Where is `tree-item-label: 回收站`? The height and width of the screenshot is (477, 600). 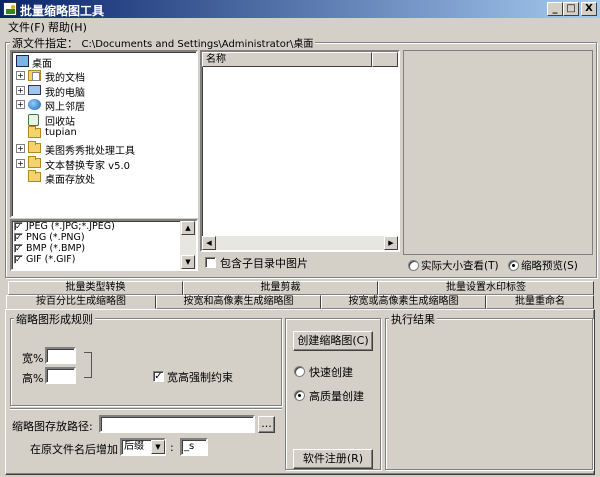 tree-item-label: 回收站 is located at coordinates (60, 122).